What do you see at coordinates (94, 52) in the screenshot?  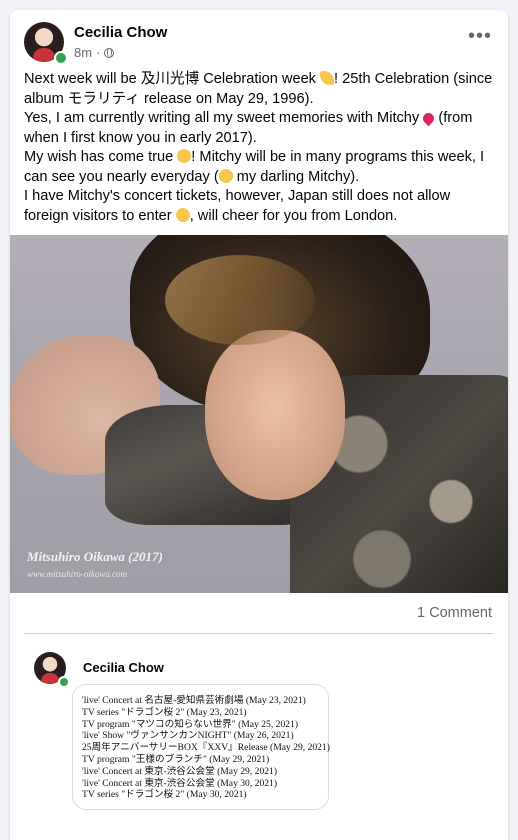 I see `post-meta: 8m ·` at bounding box center [94, 52].